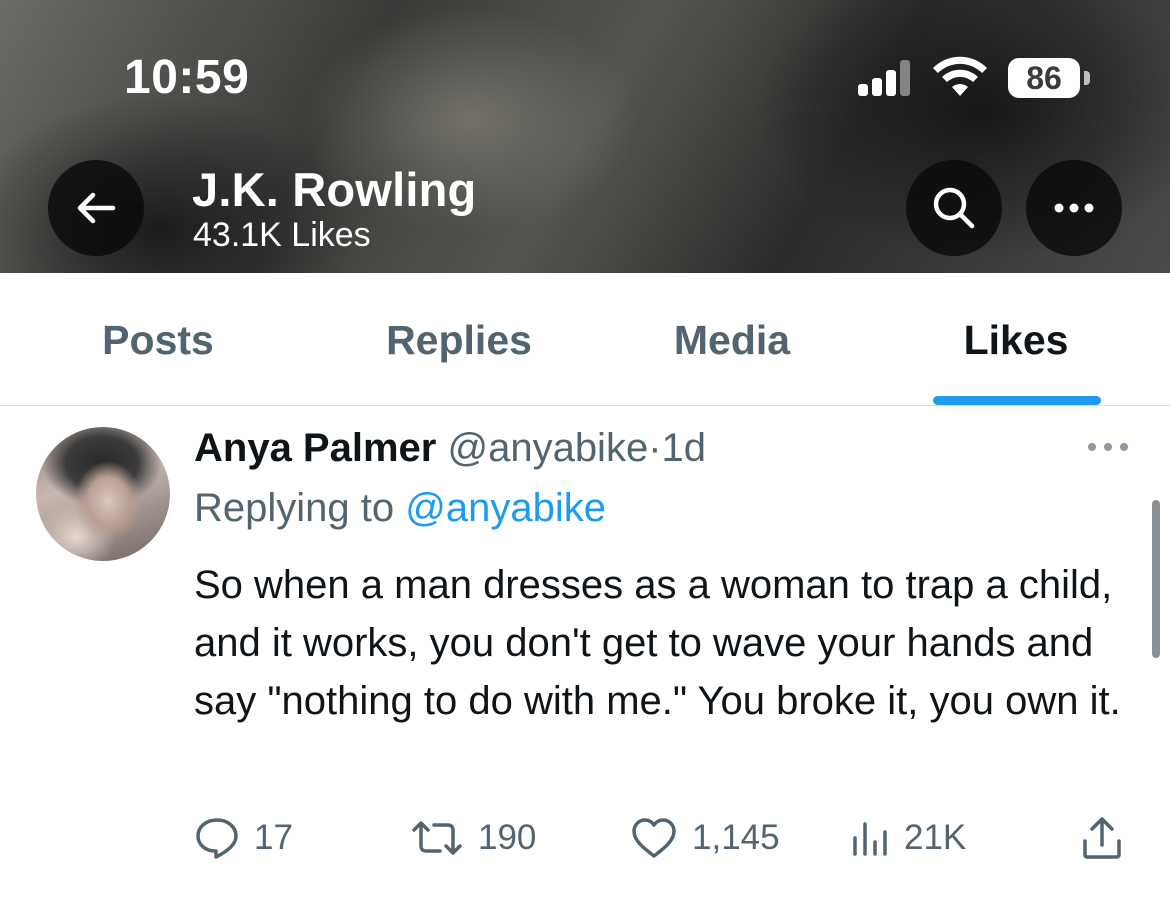  I want to click on profile-tabs: Posts Replies Media Likes, so click(585, 339).